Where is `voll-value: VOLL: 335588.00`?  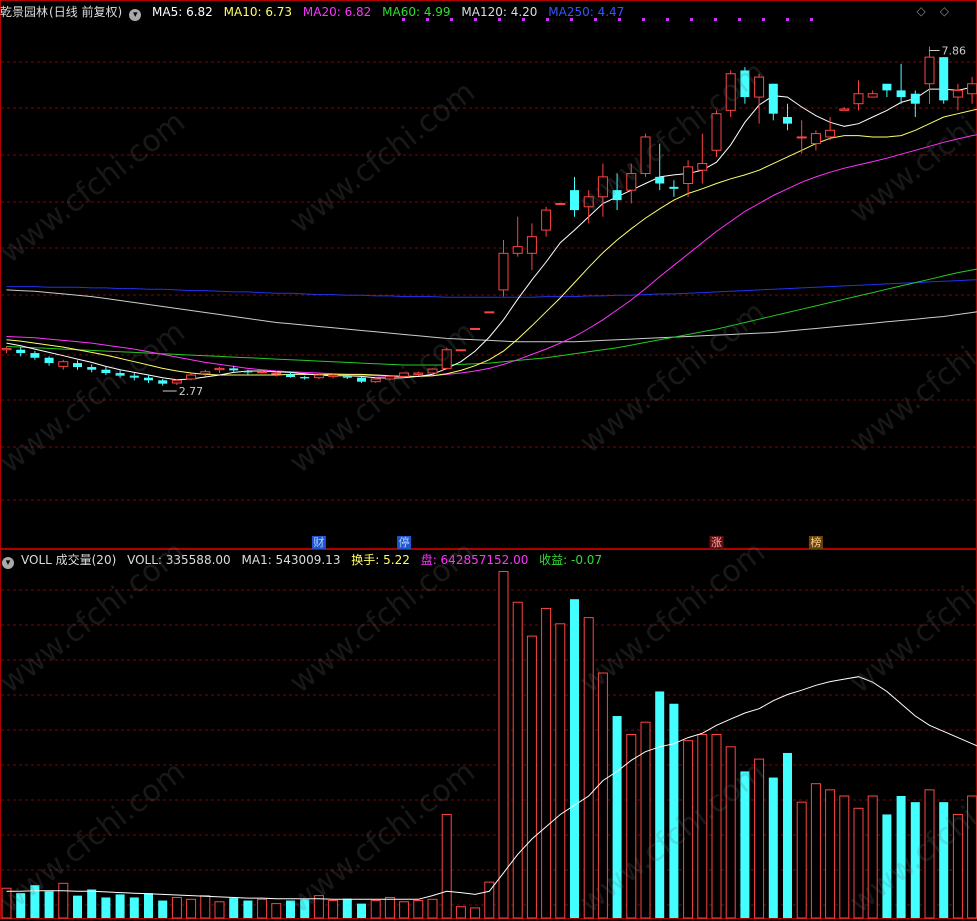 voll-value: VOLL: 335588.00 is located at coordinates (179, 560).